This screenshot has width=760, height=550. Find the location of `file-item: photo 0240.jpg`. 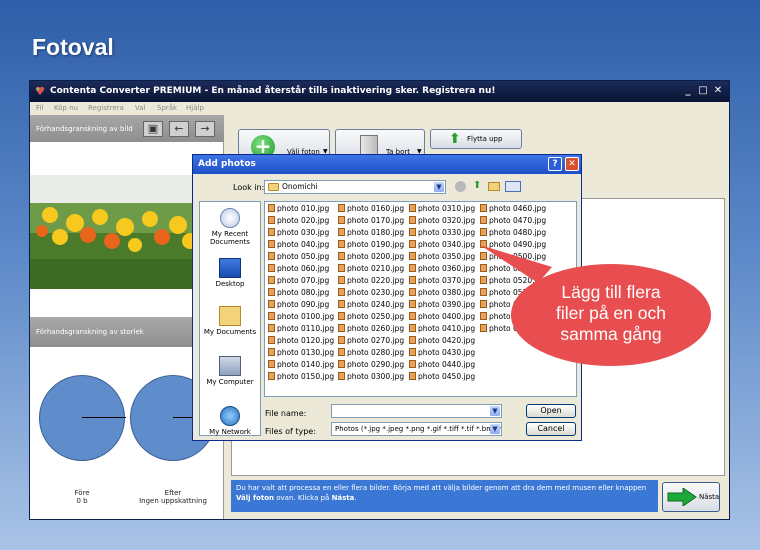

file-item: photo 0240.jpg is located at coordinates (371, 304).